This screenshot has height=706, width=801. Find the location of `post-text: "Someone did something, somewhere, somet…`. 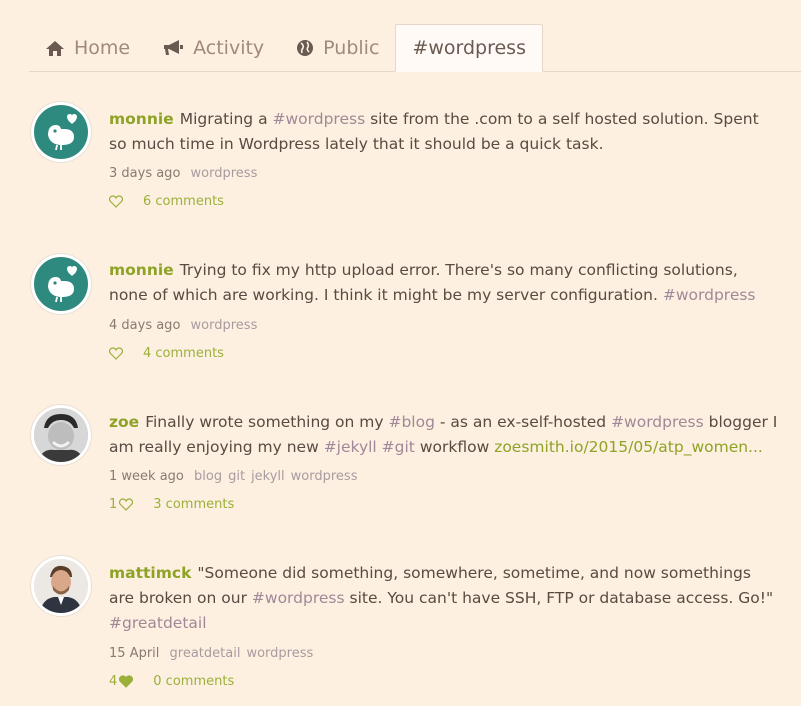

post-text: "Someone did something, somewhere, somet… is located at coordinates (441, 598).